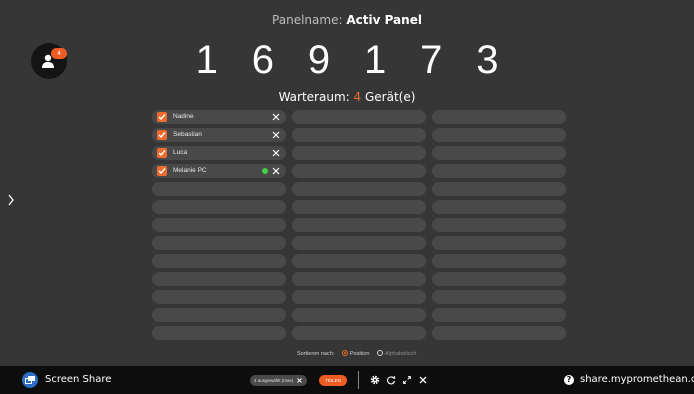  What do you see at coordinates (219, 135) in the screenshot?
I see `device-slot-filled: Sebastian` at bounding box center [219, 135].